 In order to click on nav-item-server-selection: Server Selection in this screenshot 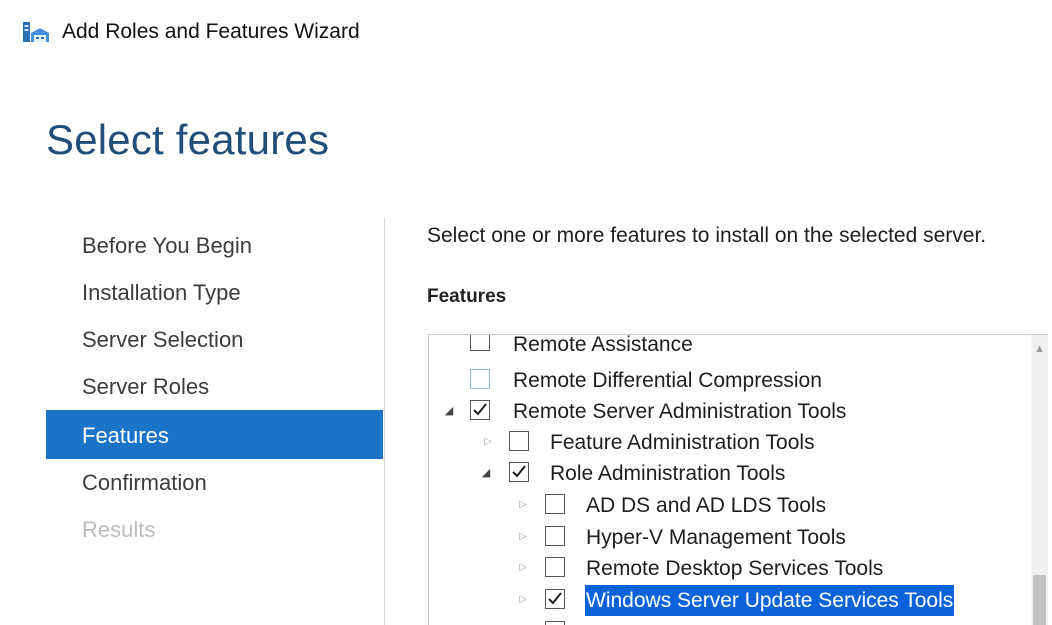, I will do `click(214, 339)`.